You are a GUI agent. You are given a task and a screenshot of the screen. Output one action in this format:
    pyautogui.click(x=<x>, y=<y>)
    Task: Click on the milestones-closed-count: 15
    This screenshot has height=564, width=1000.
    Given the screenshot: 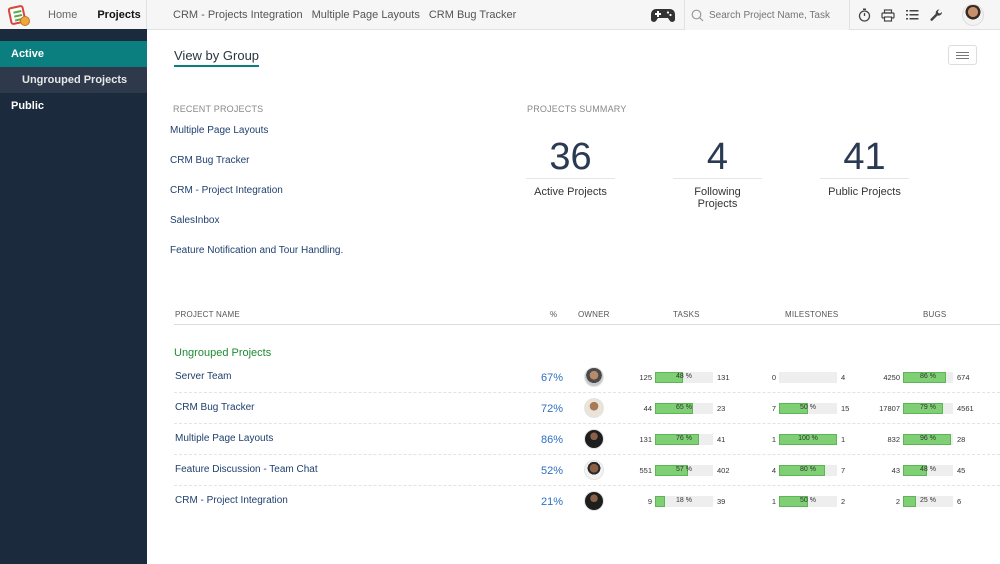 What is the action you would take?
    pyautogui.click(x=845, y=408)
    